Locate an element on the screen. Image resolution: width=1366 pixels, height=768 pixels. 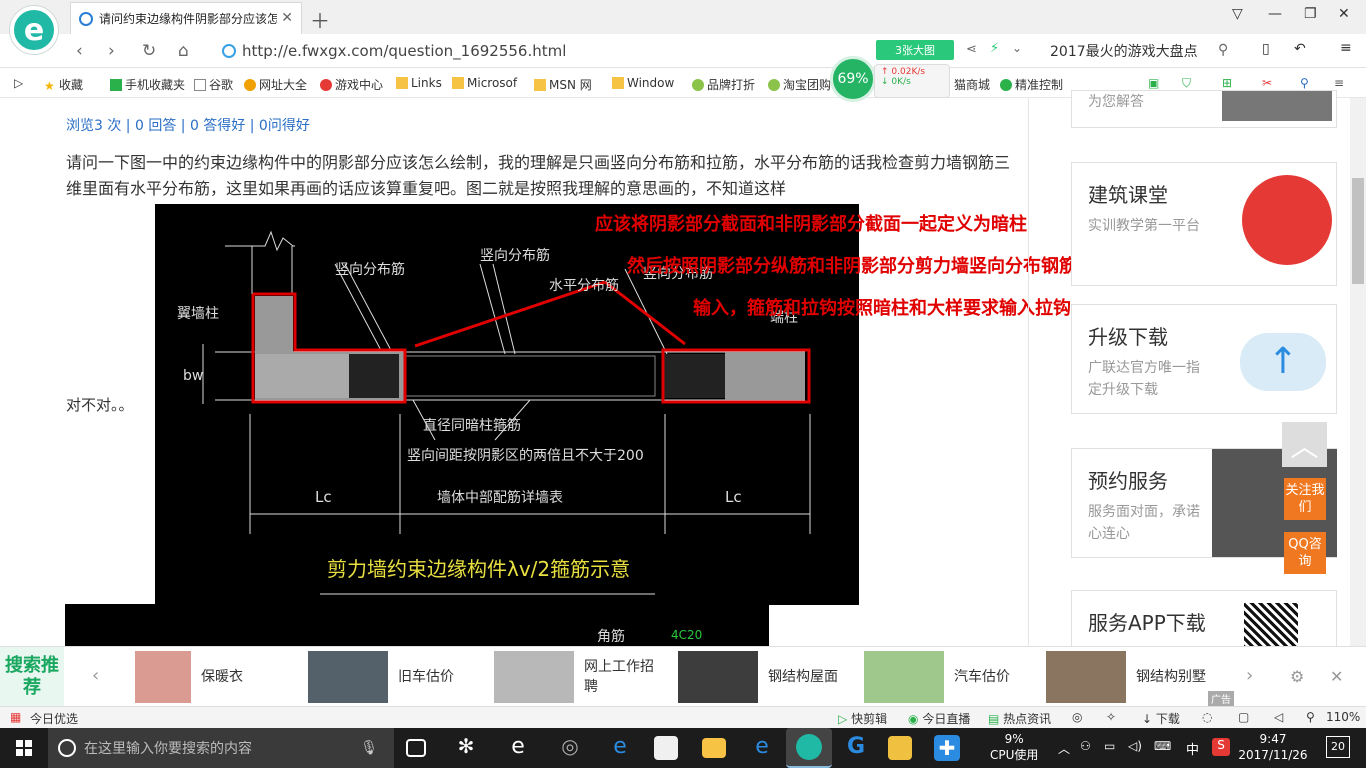
phone-icon: ▯ is located at coordinates (1266, 49).